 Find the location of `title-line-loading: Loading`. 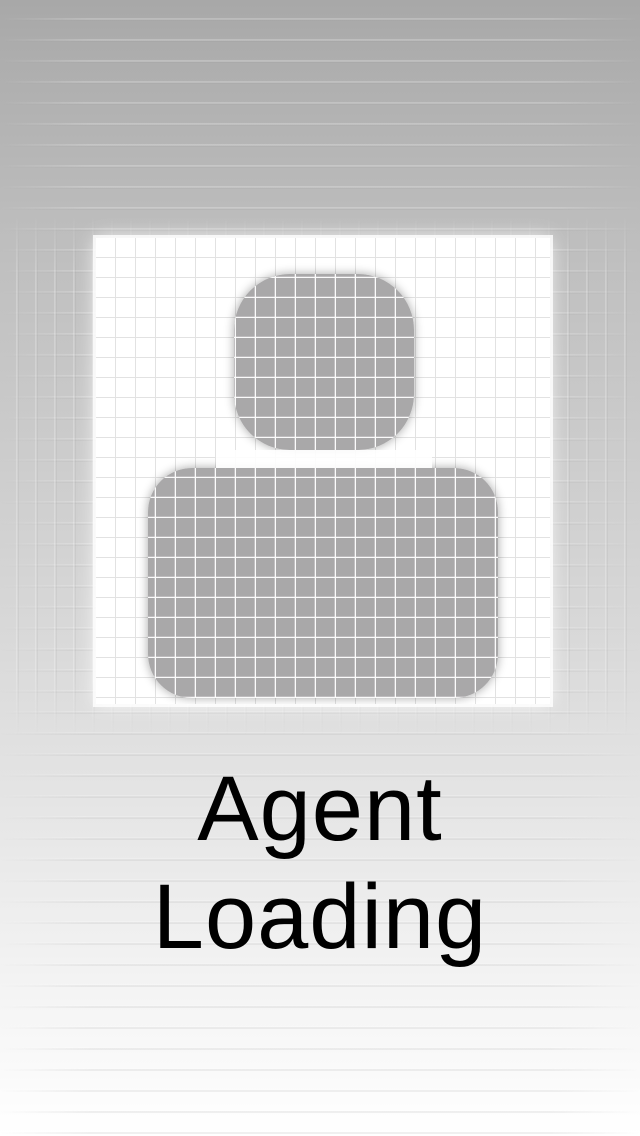

title-line-loading: Loading is located at coordinates (320, 917).